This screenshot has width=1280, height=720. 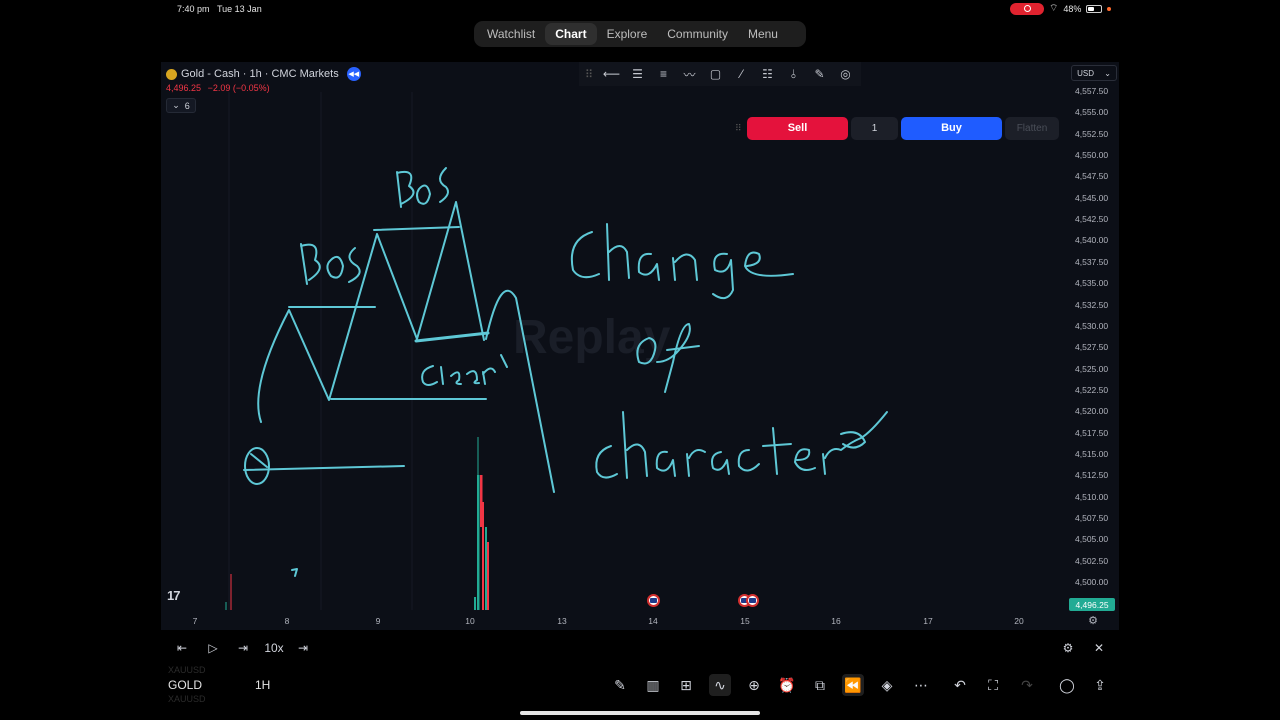 I want to click on tab-menu: Menu, so click(x=763, y=34).